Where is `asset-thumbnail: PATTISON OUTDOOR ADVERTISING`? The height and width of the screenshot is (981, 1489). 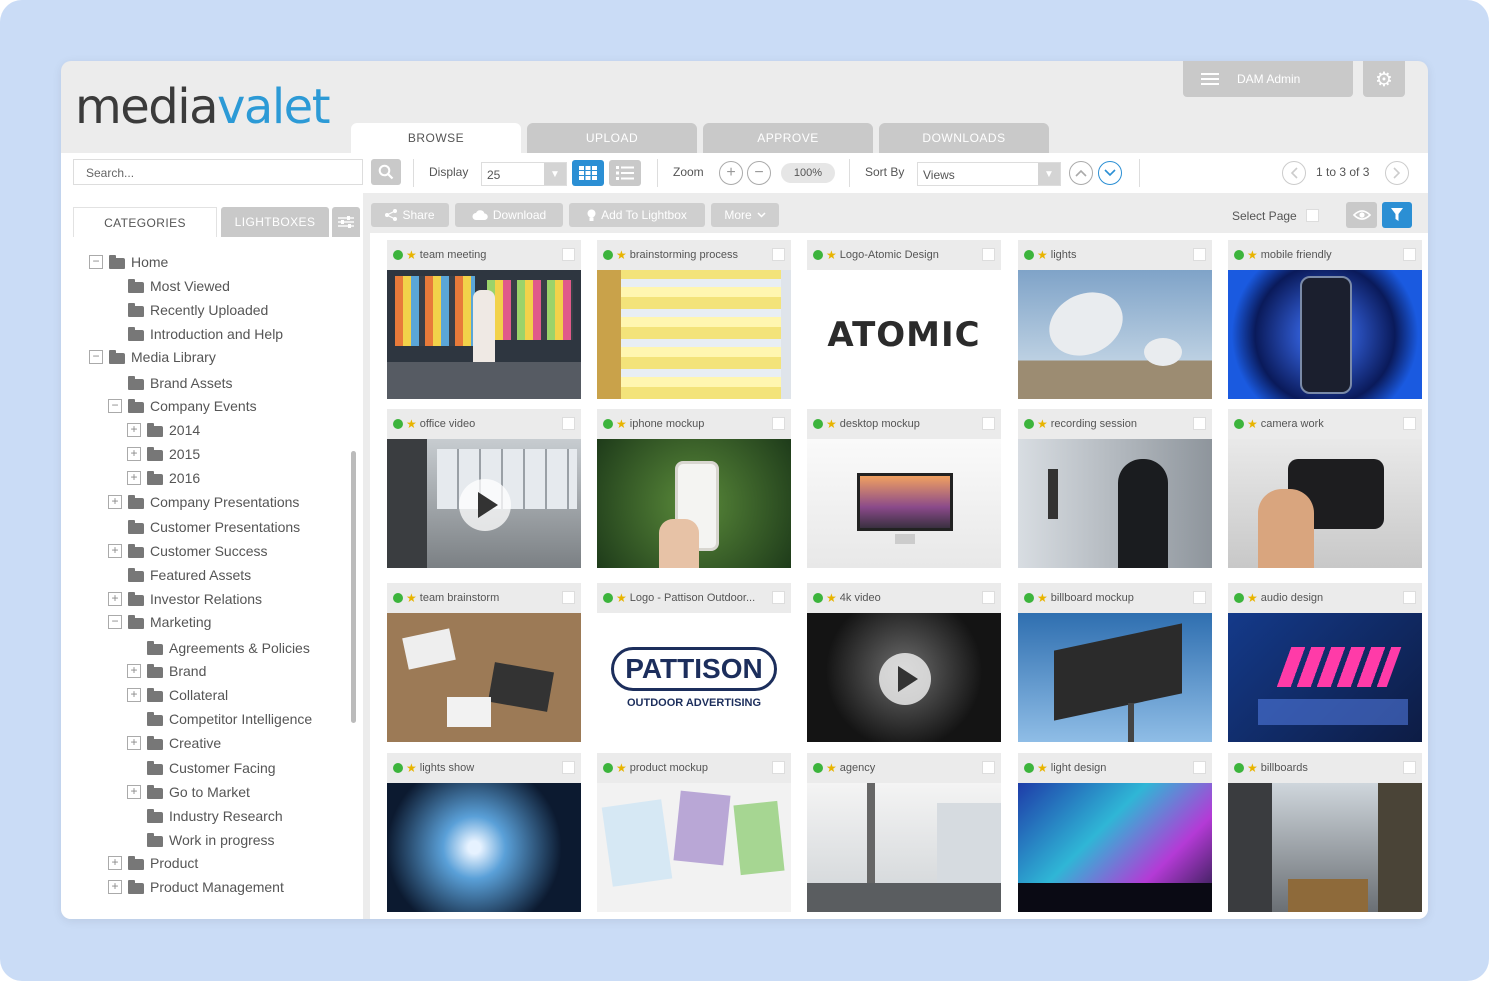
asset-thumbnail: PATTISON OUTDOOR ADVERTISING is located at coordinates (694, 677).